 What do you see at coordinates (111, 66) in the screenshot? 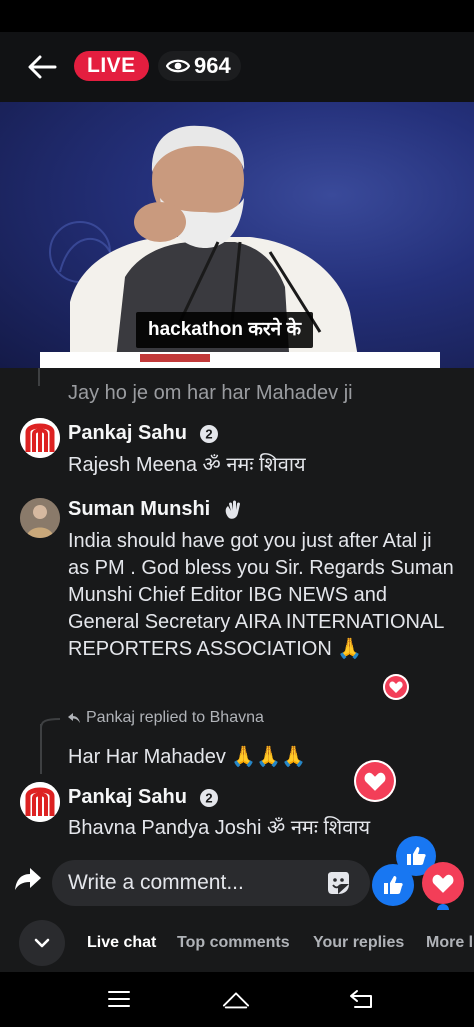
I see `live-badge: LIVE` at bounding box center [111, 66].